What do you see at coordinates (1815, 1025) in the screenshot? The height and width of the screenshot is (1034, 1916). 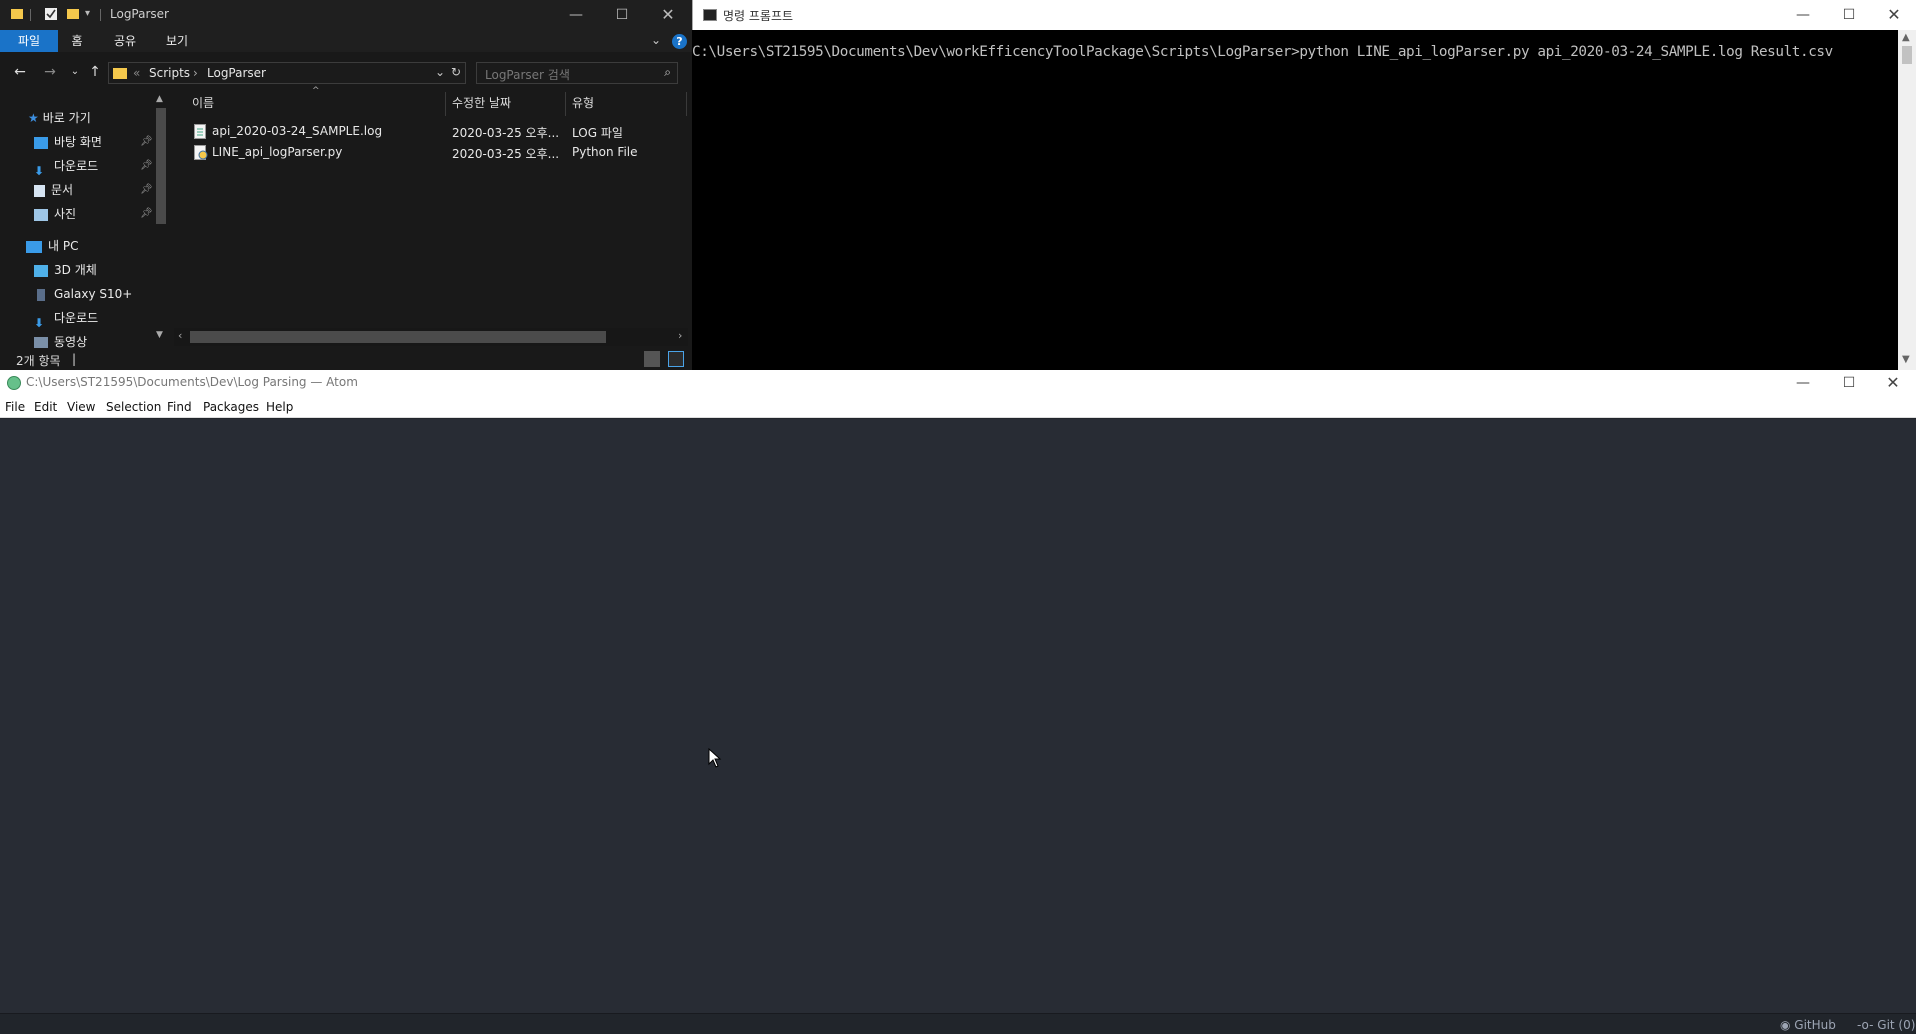 I see `github-label: GitHub` at bounding box center [1815, 1025].